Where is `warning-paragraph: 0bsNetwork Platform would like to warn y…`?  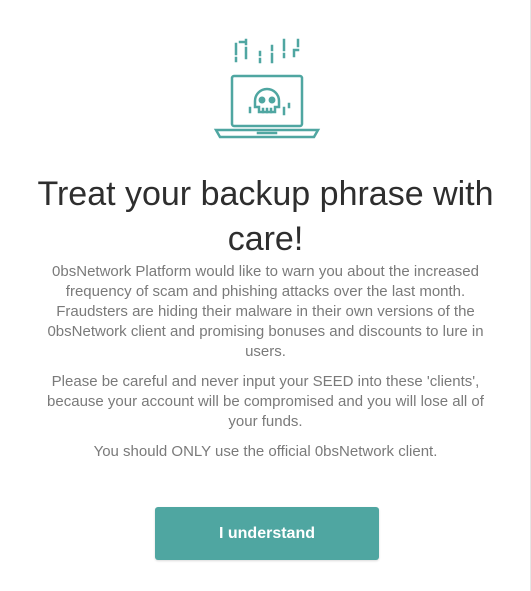
warning-paragraph: 0bsNetwork Platform would like to warn y… is located at coordinates (265, 311).